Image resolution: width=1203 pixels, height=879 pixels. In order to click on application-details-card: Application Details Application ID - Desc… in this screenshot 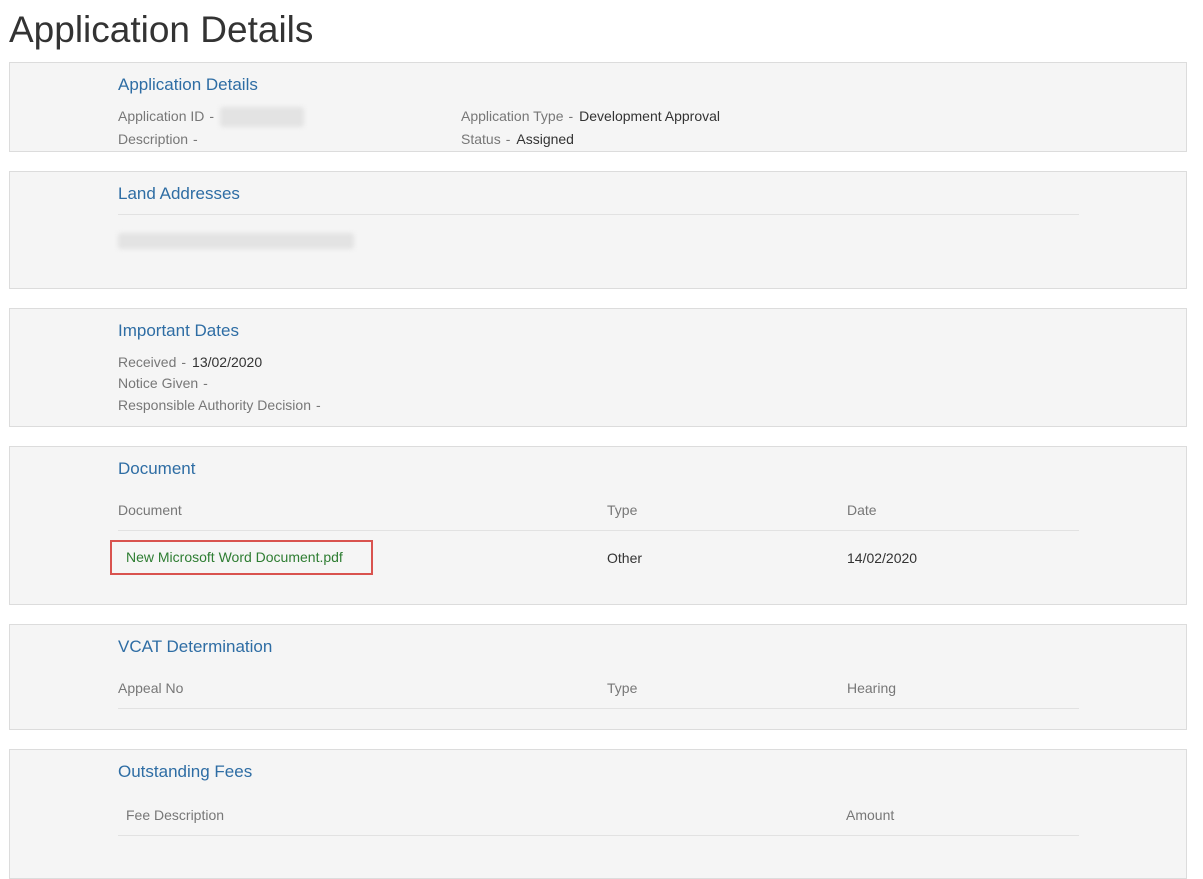, I will do `click(598, 107)`.